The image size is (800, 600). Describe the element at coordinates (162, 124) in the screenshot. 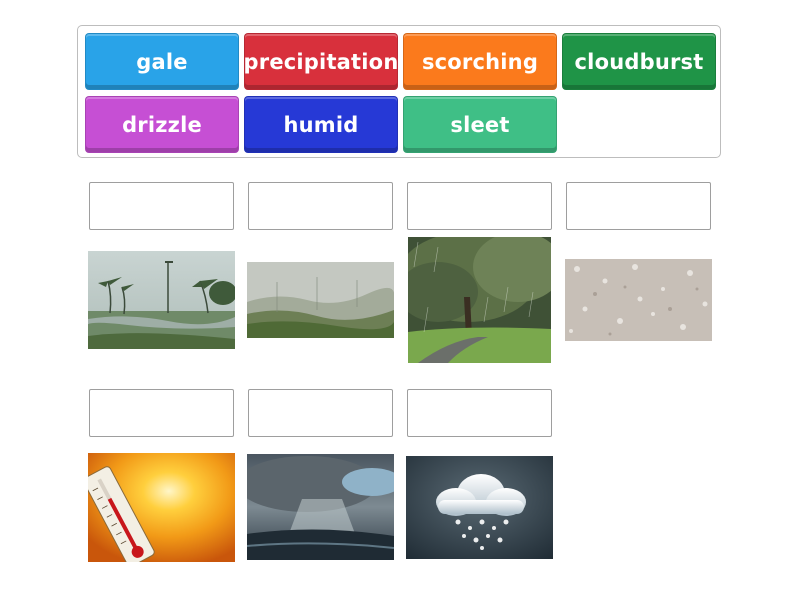

I see `word-tile-drizzle: drizzle` at that location.